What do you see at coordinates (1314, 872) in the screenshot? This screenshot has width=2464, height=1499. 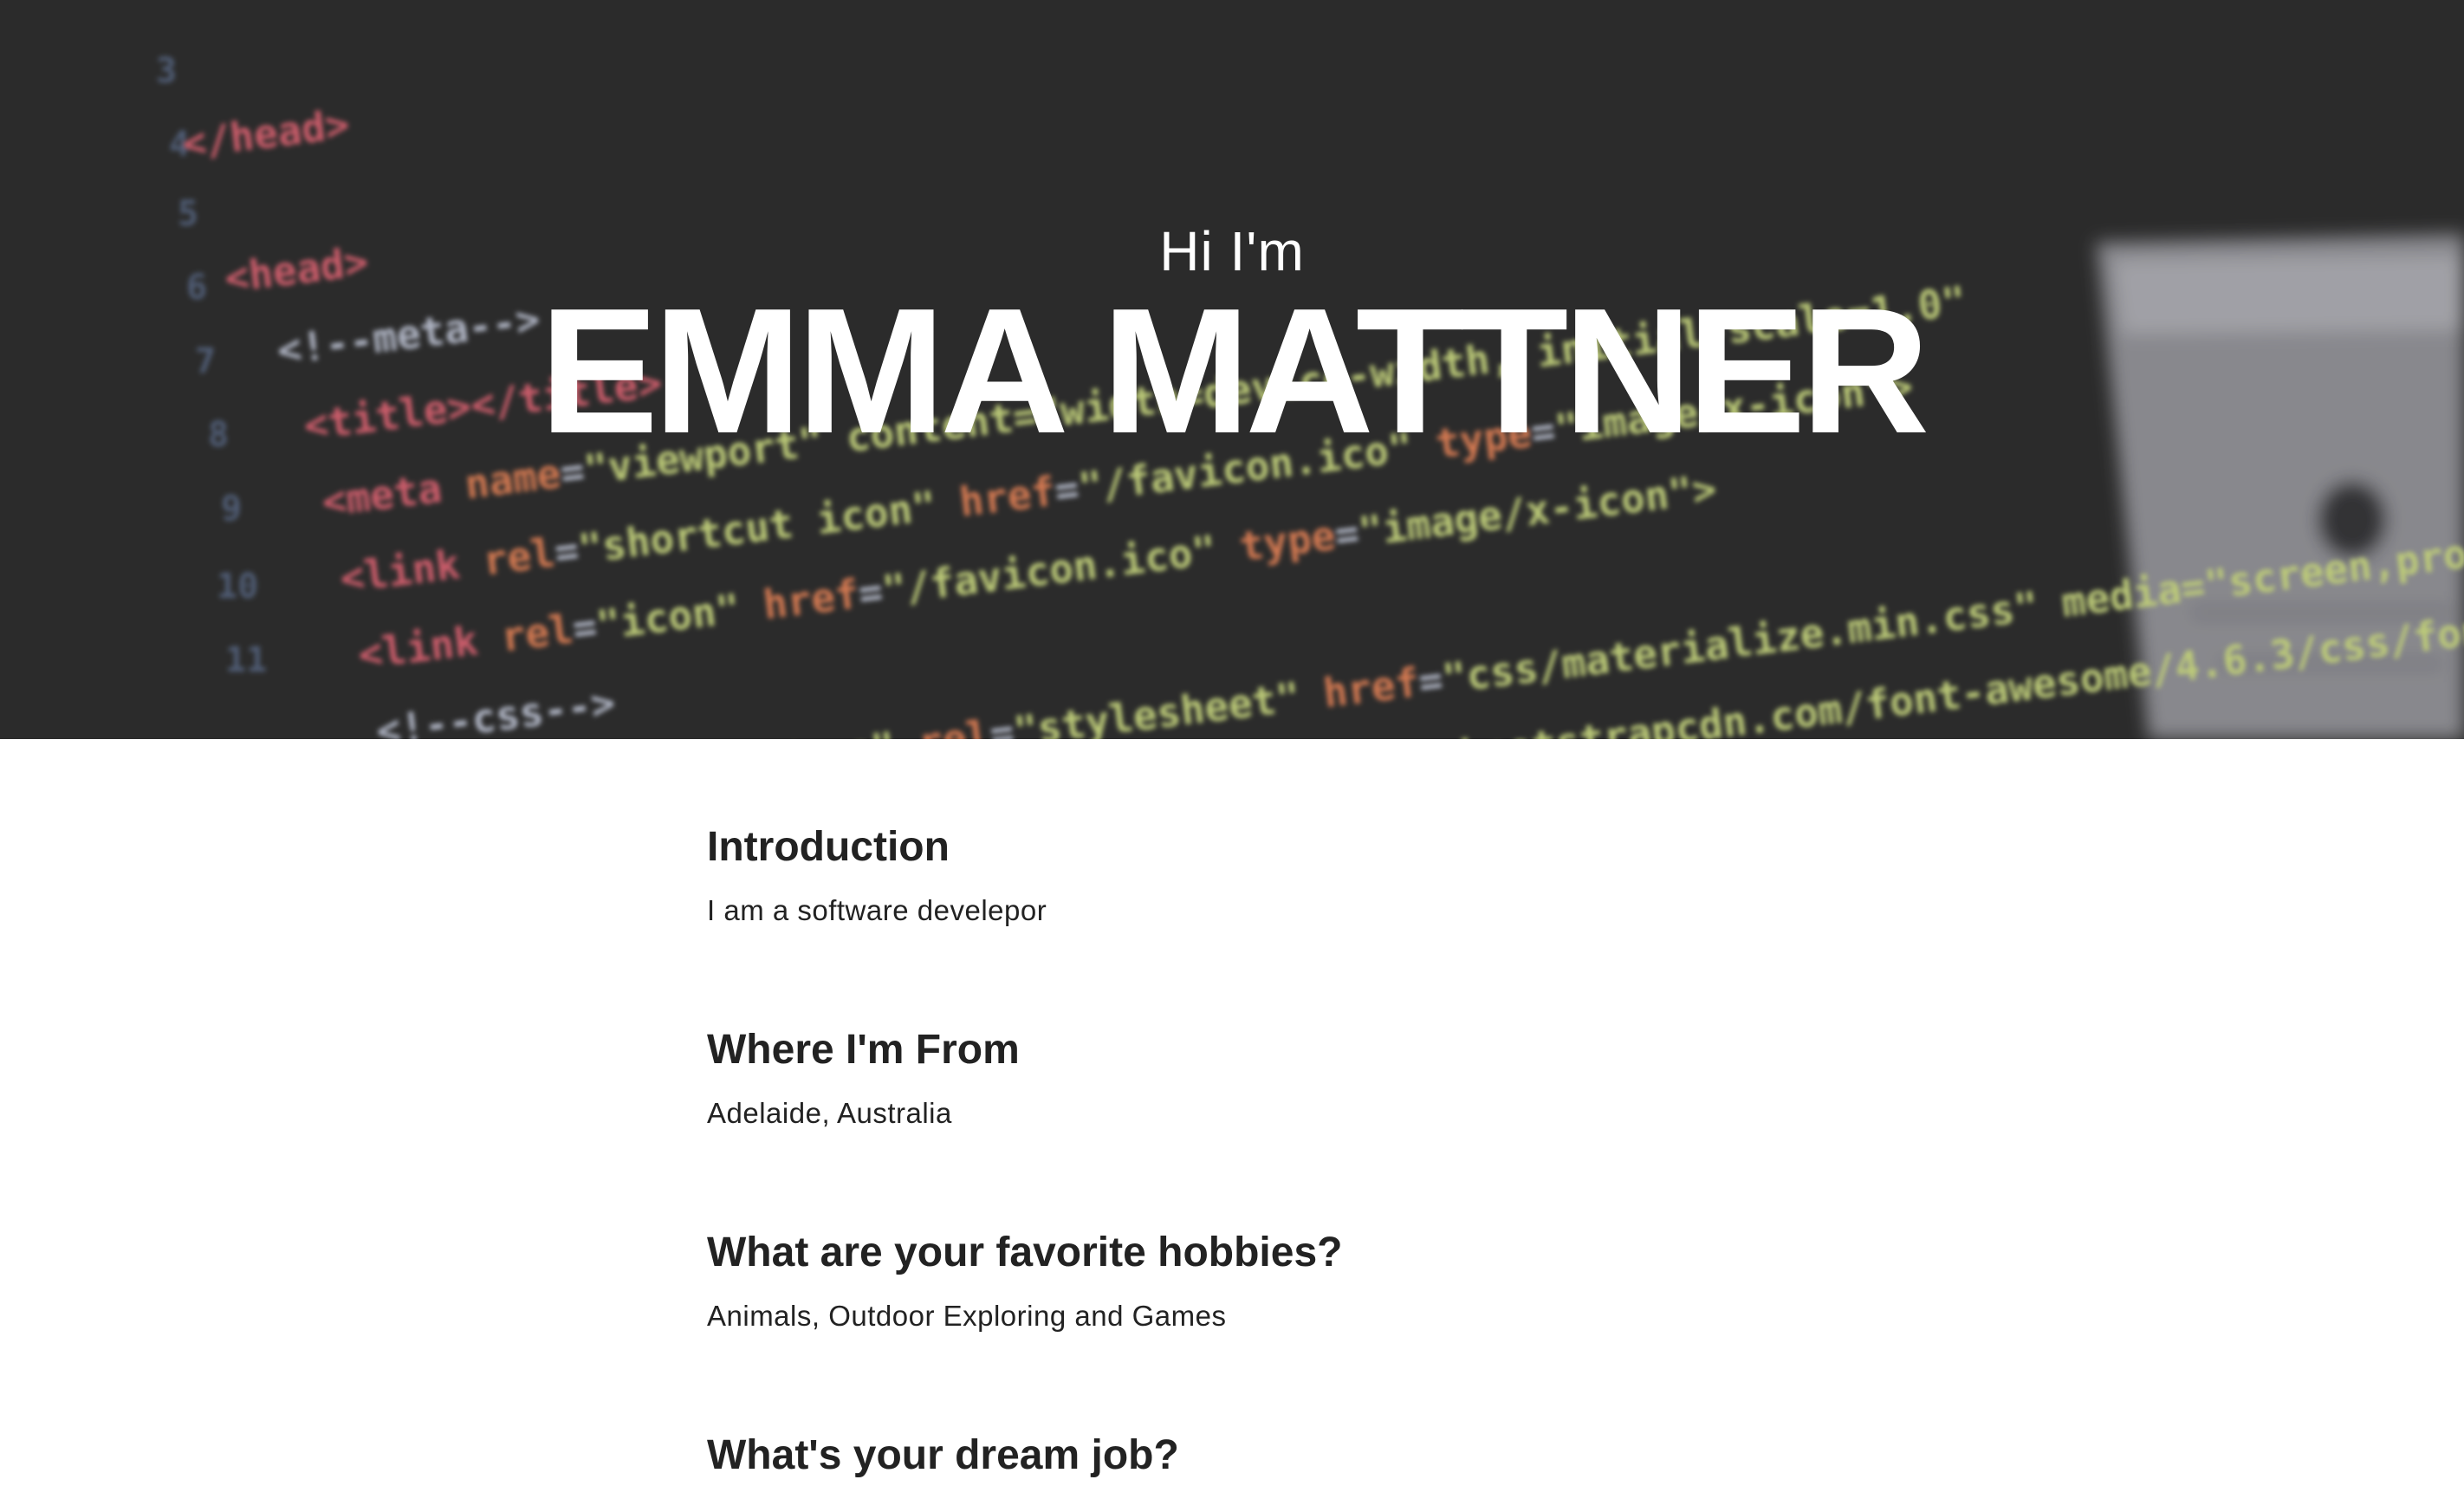 I see `section-introduction: Introduction I am a software develepor` at bounding box center [1314, 872].